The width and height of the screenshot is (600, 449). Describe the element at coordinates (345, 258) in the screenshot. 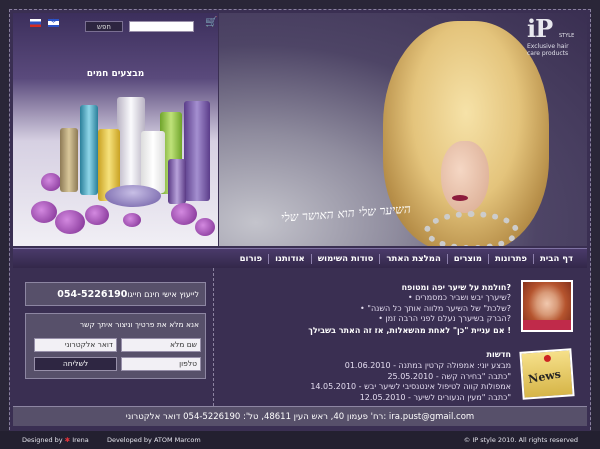

I see `nav-usage-secrets: סודות השימוש` at that location.